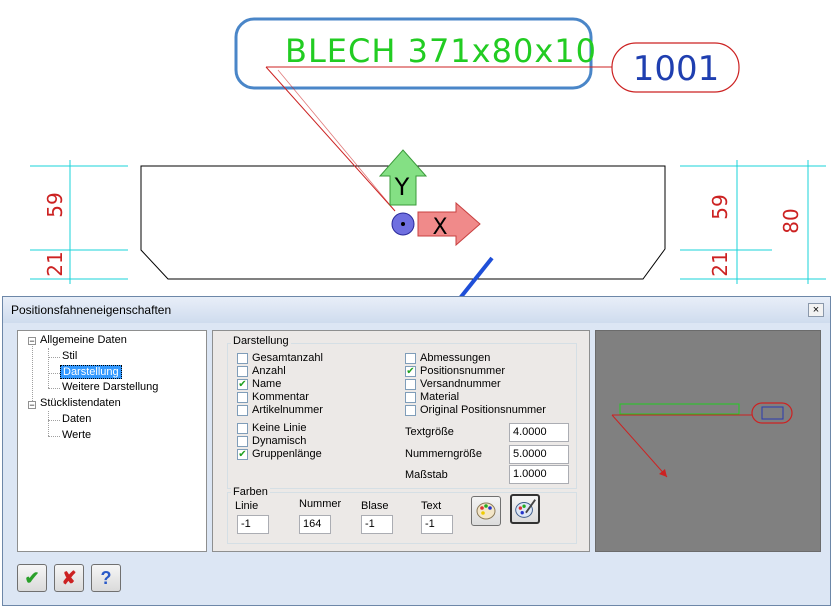  What do you see at coordinates (679, 409) in the screenshot?
I see `preview-text-box` at bounding box center [679, 409].